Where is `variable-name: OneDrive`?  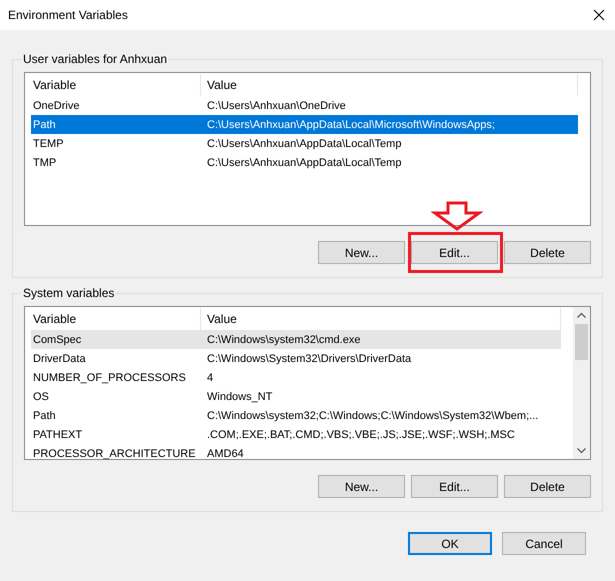
variable-name: OneDrive is located at coordinates (56, 106).